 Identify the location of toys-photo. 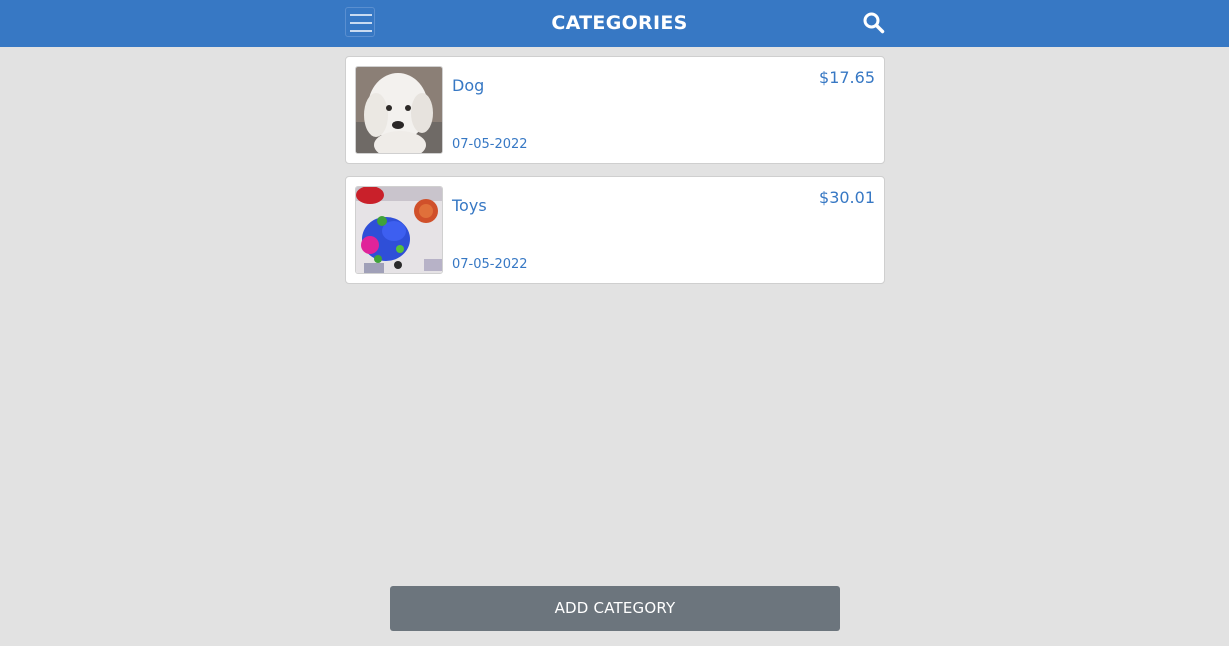
(399, 230).